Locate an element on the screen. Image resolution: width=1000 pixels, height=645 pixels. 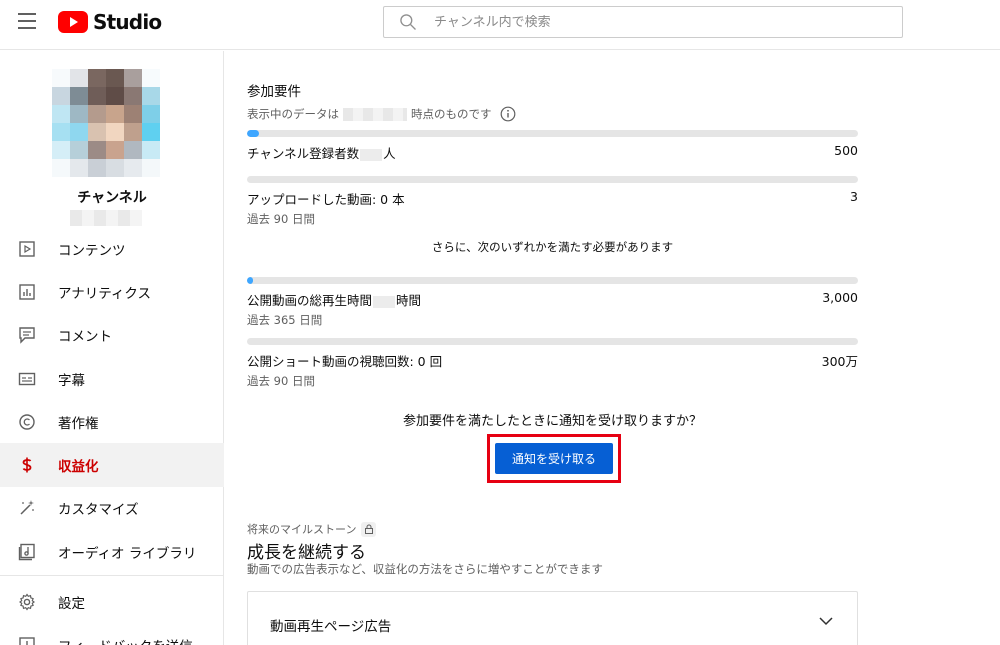
sidebar-item-copyright: 著作権 is located at coordinates (112, 421).